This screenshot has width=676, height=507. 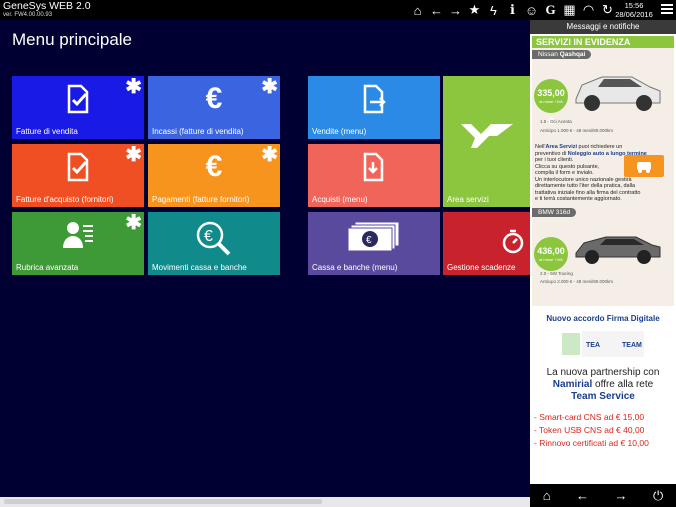 I want to click on panel-header: Messaggi e notifiche, so click(x=603, y=27).